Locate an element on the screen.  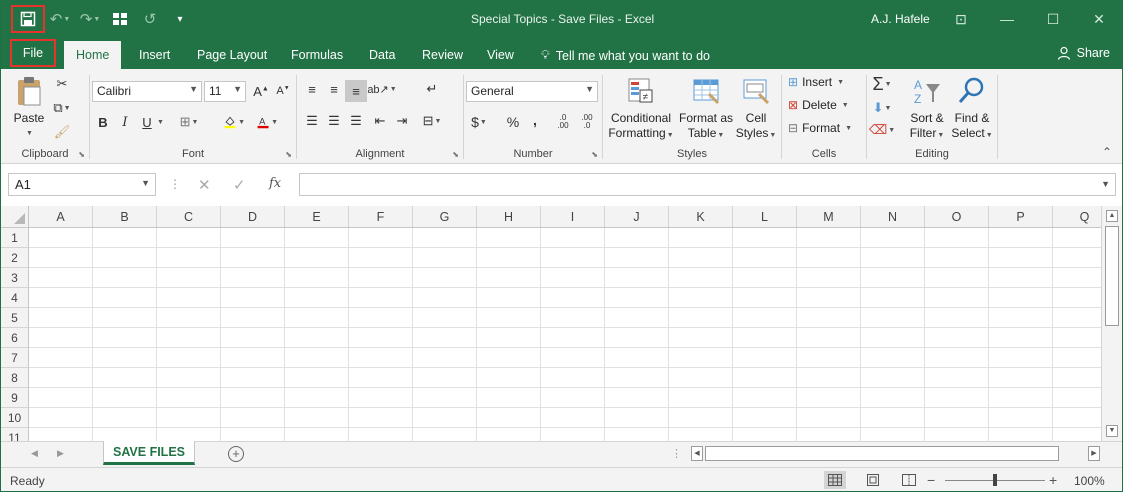
conditional-formatting-button: ≠ Conditional Formatting▼ is located at coordinates (641, 109).